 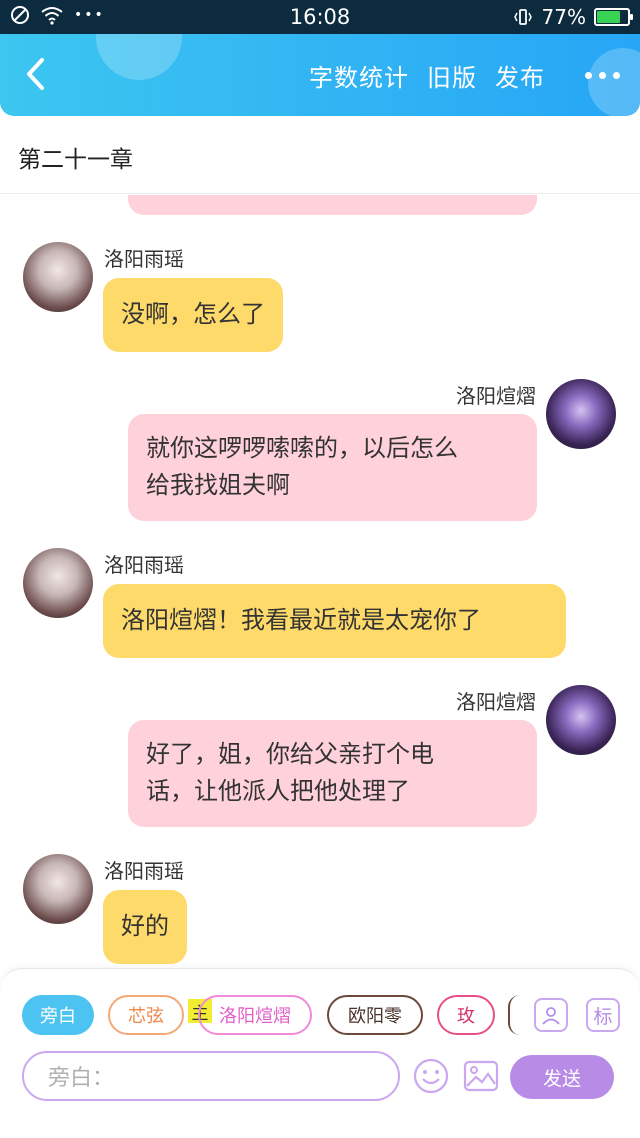 I want to click on role-chip-narrator: 旁白, so click(x=58, y=1015).